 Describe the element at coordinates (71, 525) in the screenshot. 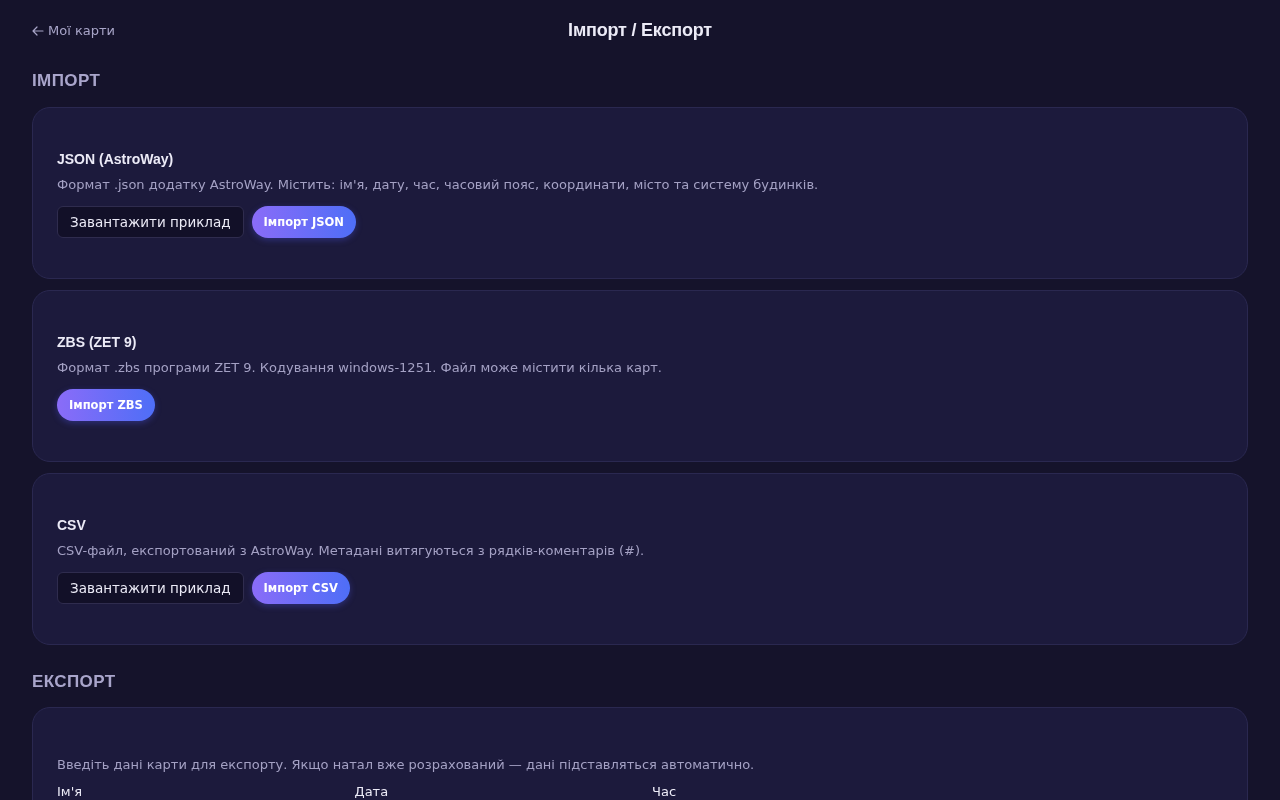

I see `format-title: CSV` at that location.